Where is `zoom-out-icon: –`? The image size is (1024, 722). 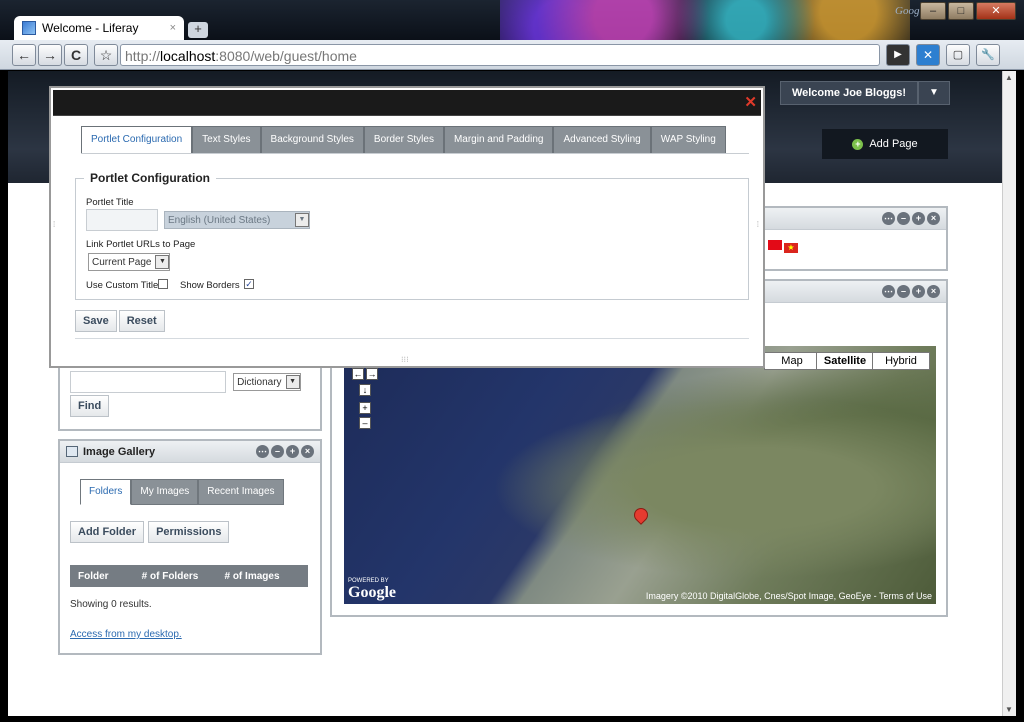
zoom-out-icon: – is located at coordinates (365, 423).